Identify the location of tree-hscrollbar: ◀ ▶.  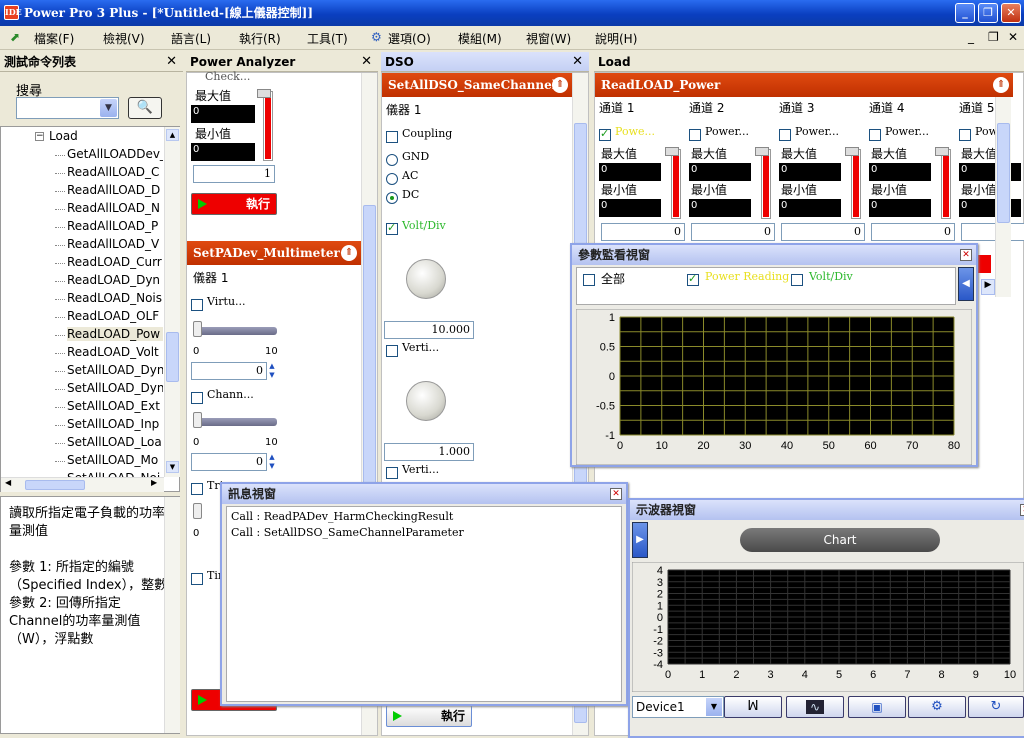
(82, 484).